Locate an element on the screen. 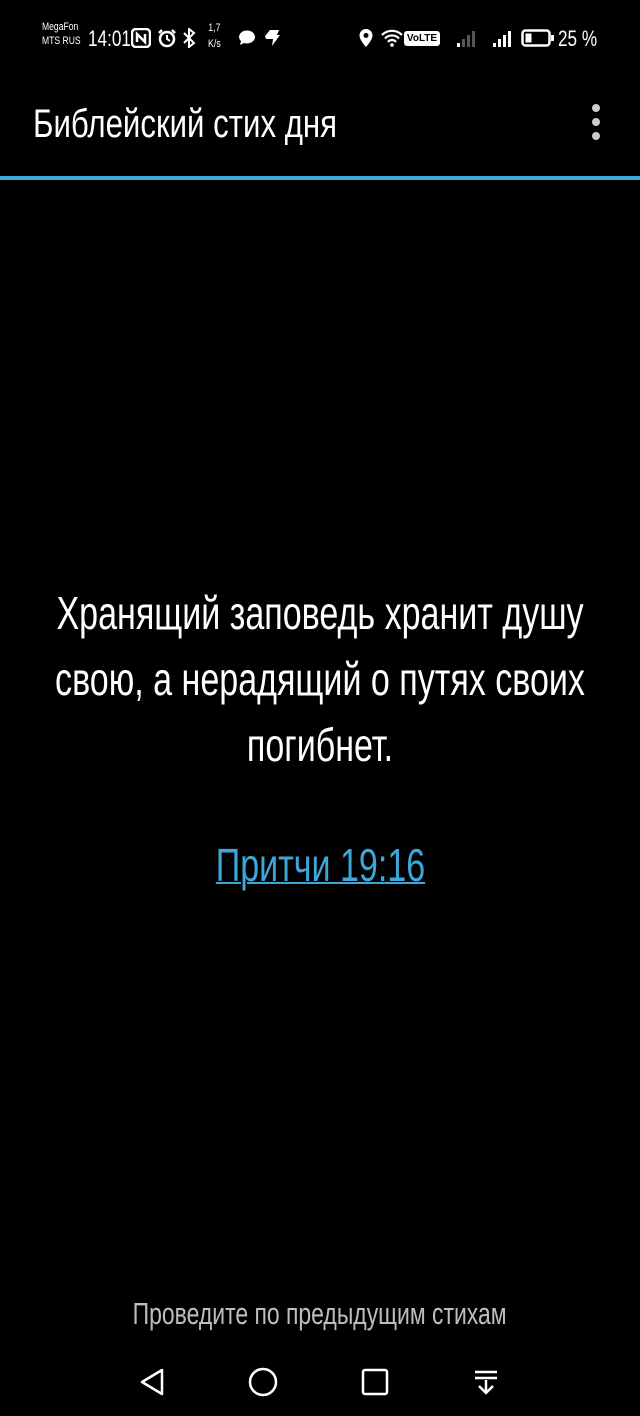  status-clock: 14:01 is located at coordinates (109, 38).